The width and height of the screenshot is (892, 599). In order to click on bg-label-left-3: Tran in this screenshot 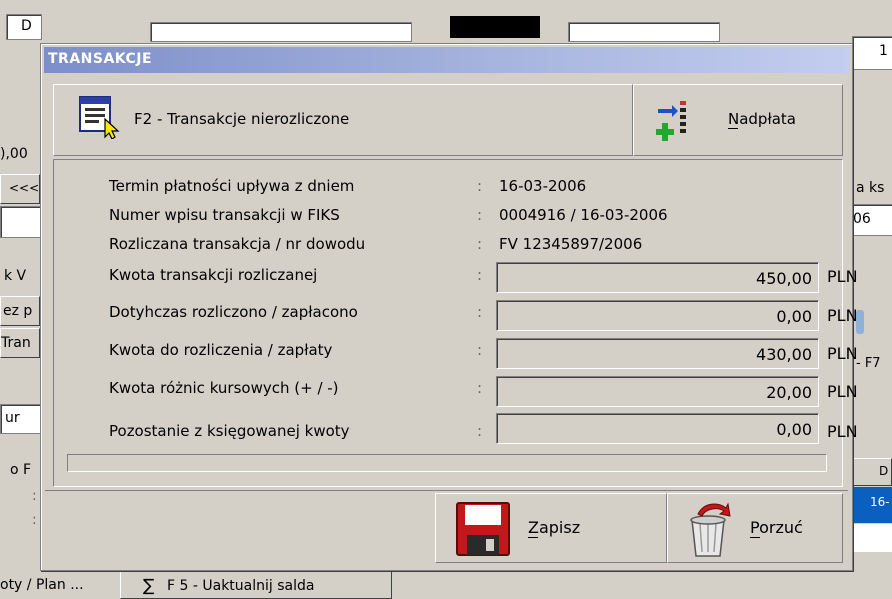, I will do `click(16, 343)`.